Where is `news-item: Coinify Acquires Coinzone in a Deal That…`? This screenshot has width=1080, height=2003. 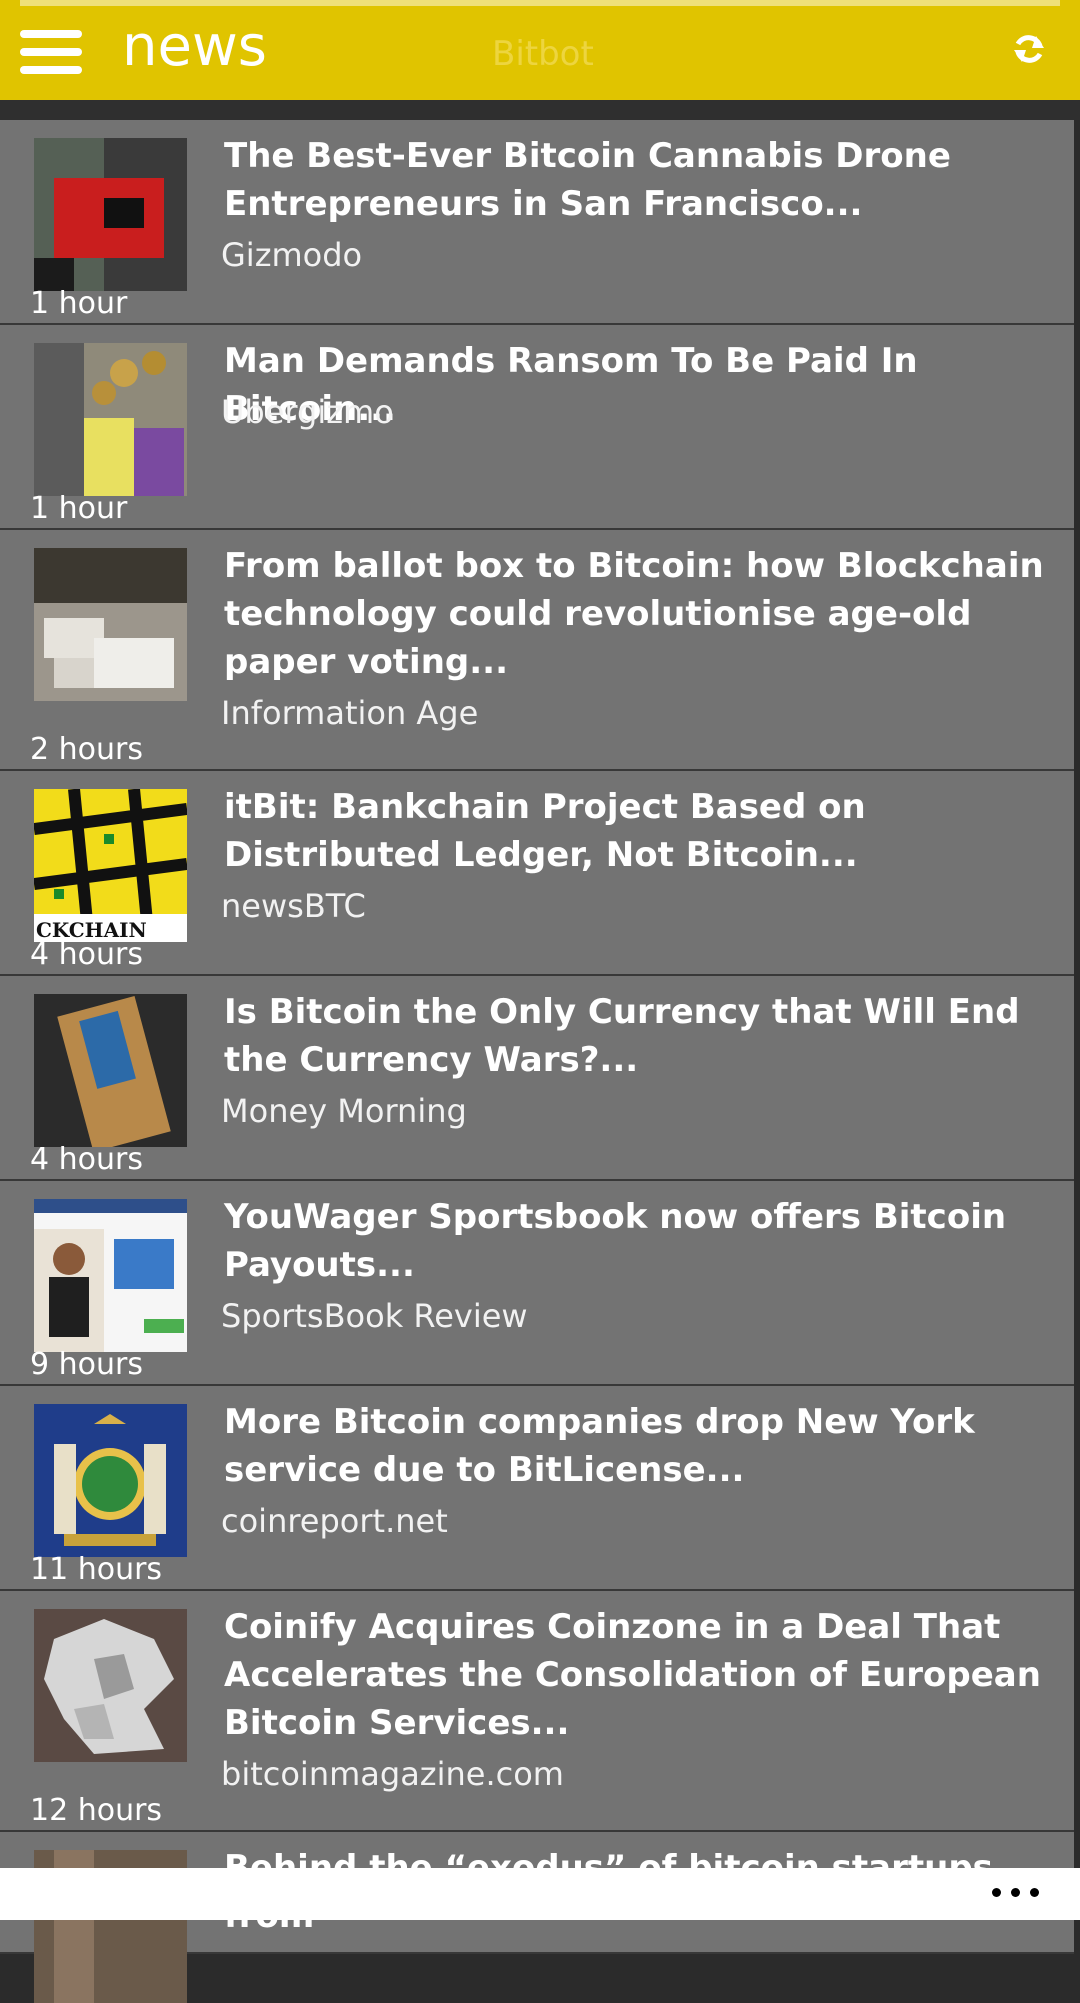
news-item: Coinify Acquires Coinzone in a Deal That… is located at coordinates (537, 1711).